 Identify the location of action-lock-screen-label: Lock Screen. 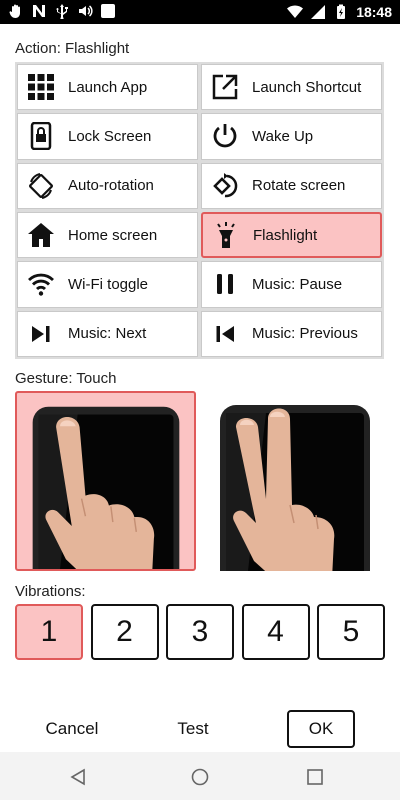
(110, 136).